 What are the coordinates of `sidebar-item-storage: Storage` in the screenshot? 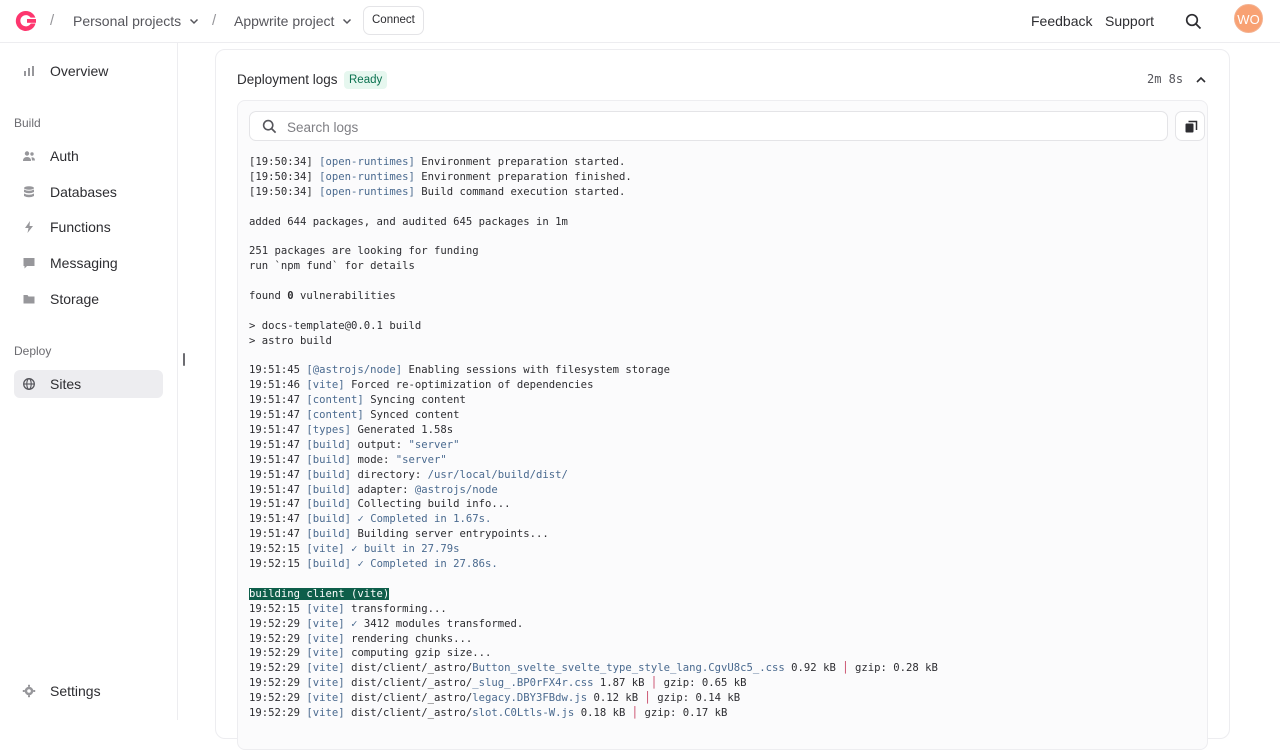 It's located at (88, 299).